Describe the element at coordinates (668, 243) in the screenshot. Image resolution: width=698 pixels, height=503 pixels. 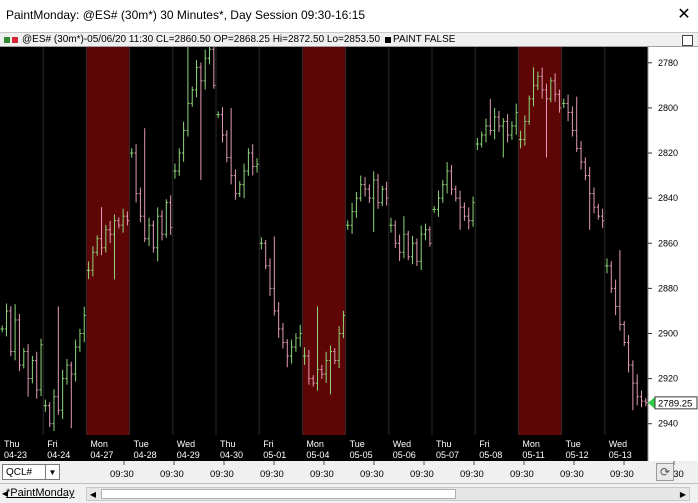
I see `price-axis-label: 2860` at that location.